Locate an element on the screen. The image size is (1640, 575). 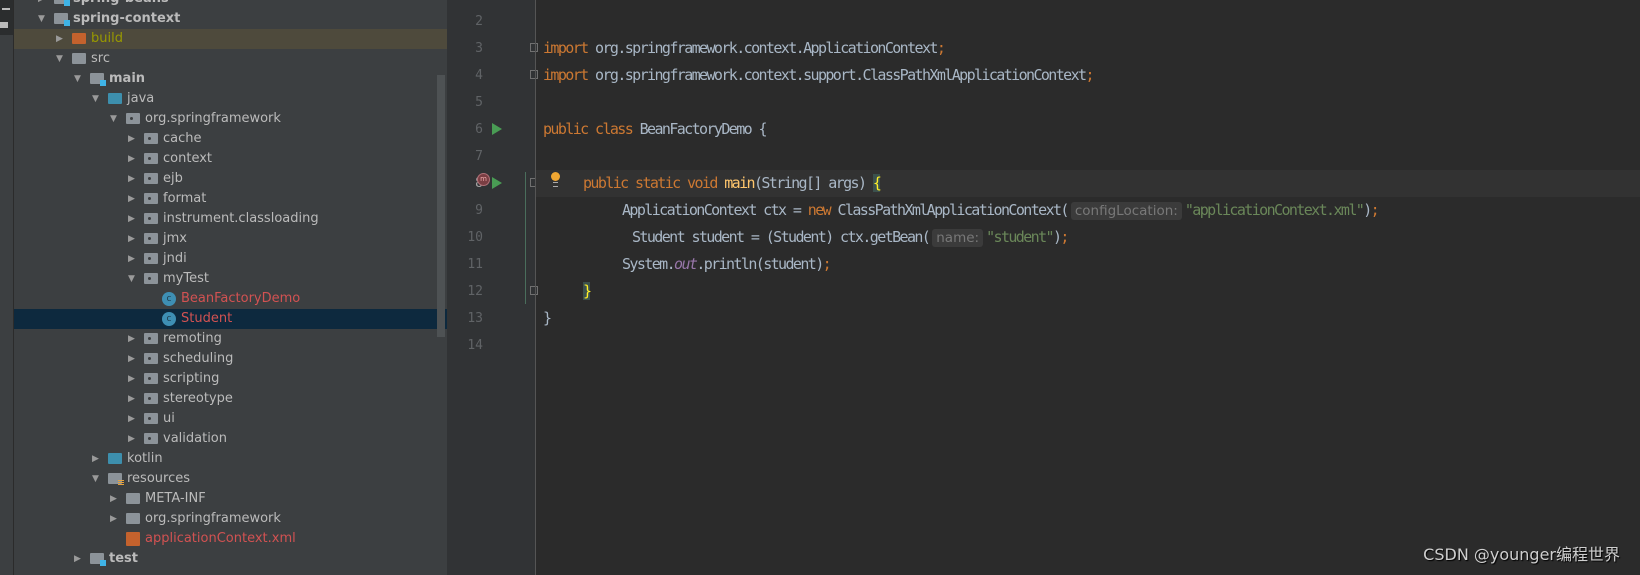
intention-bulb-icon is located at coordinates (555, 179).